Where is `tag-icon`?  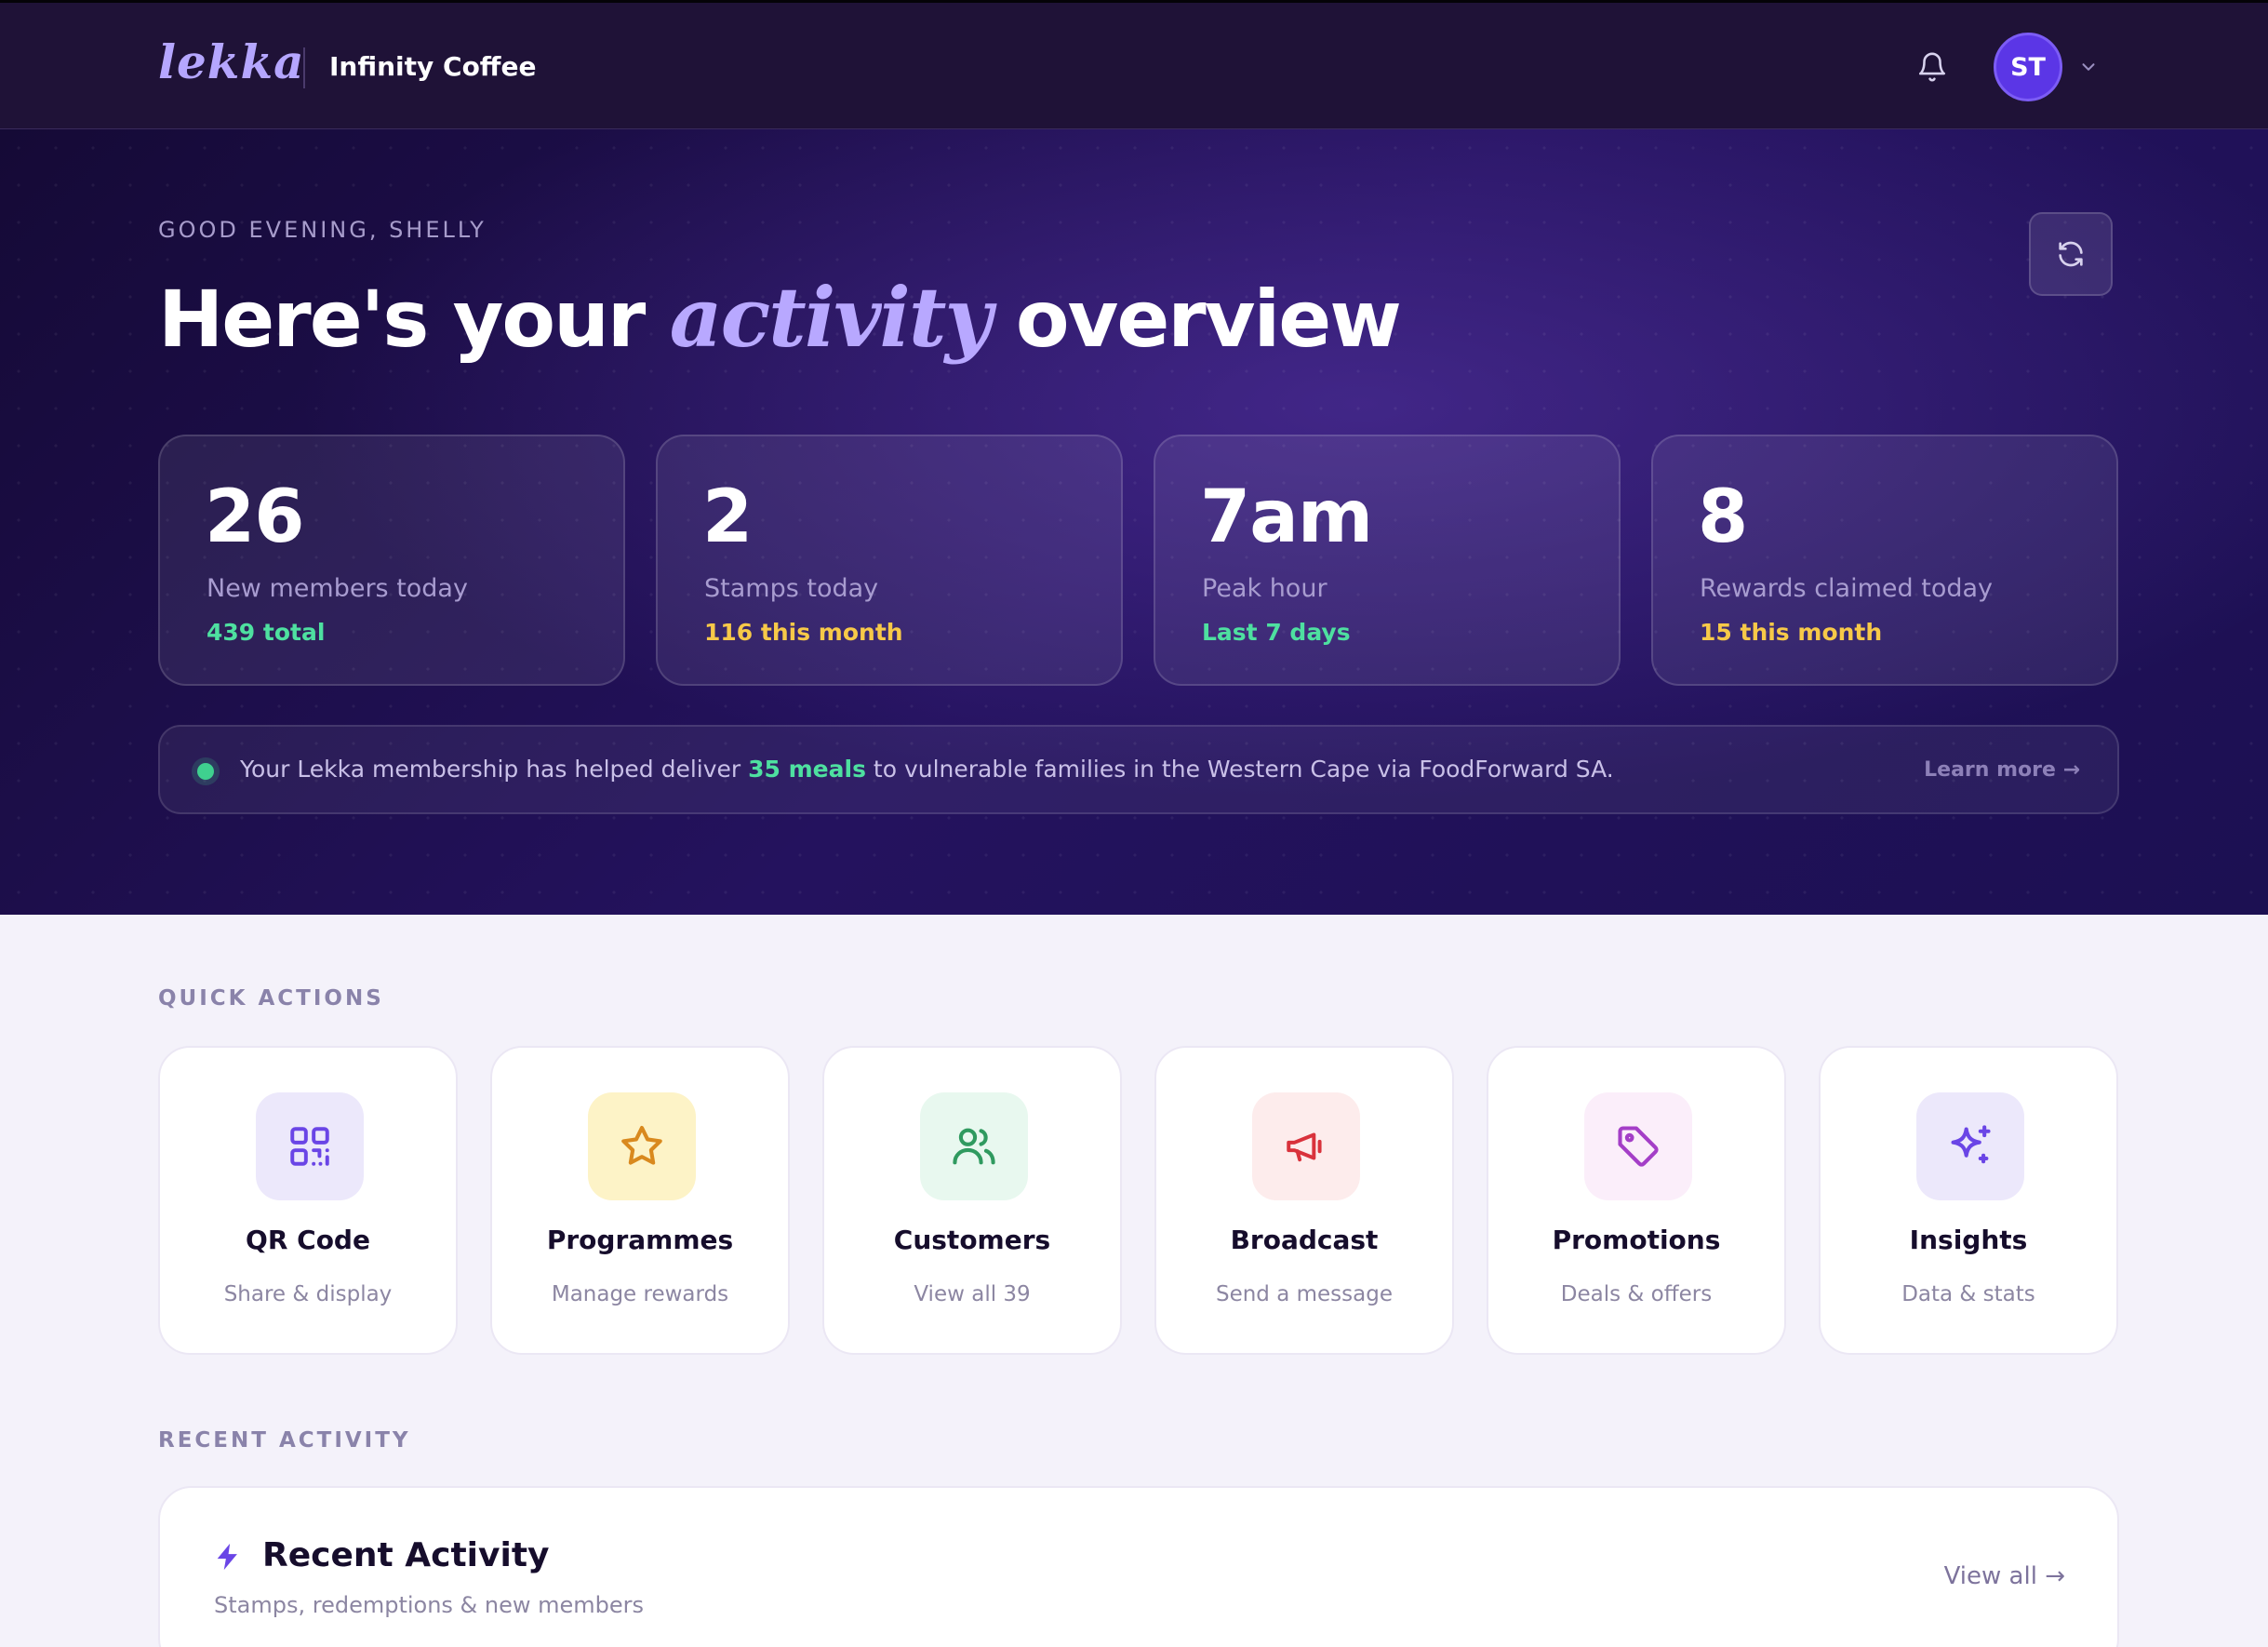
tag-icon is located at coordinates (1638, 1146).